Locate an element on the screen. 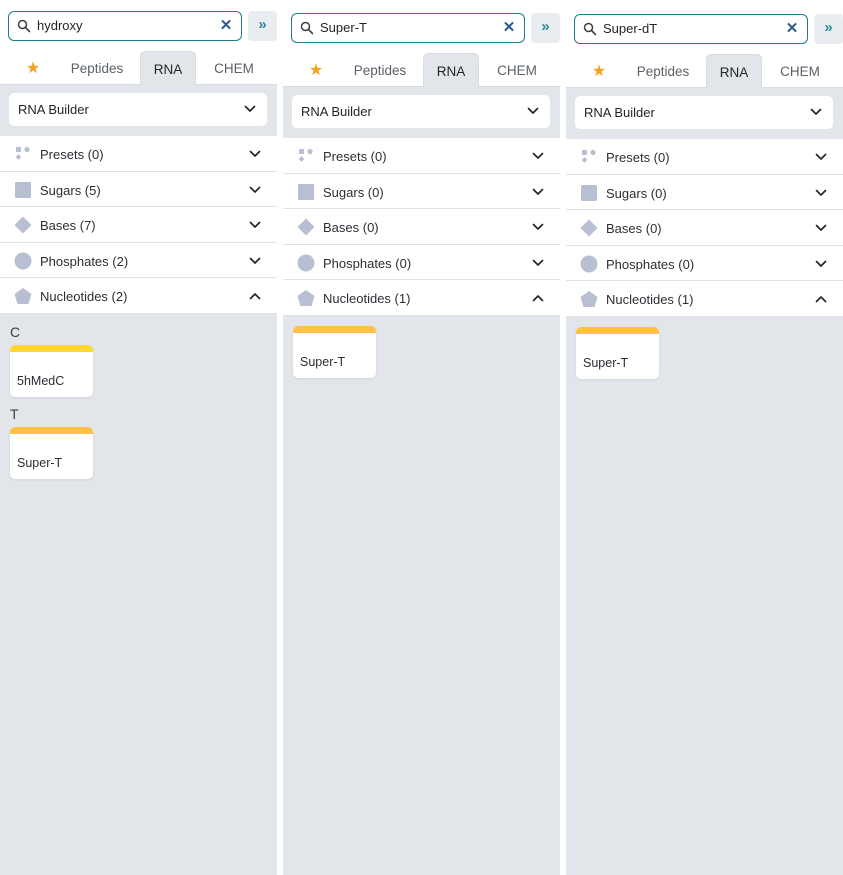 This screenshot has height=875, width=843. accordion-header-label: Bases (0) is located at coordinates (351, 227).